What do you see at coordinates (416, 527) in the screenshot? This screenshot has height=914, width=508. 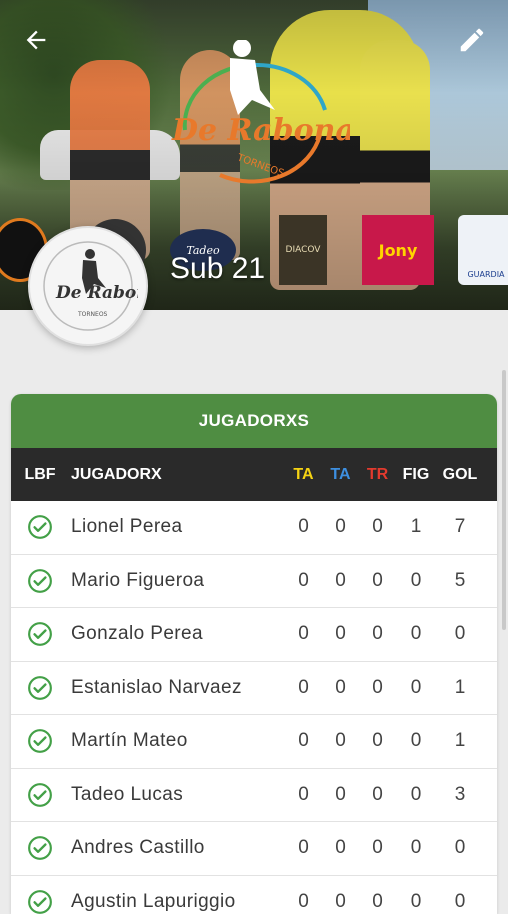 I see `stat-fig: 1` at bounding box center [416, 527].